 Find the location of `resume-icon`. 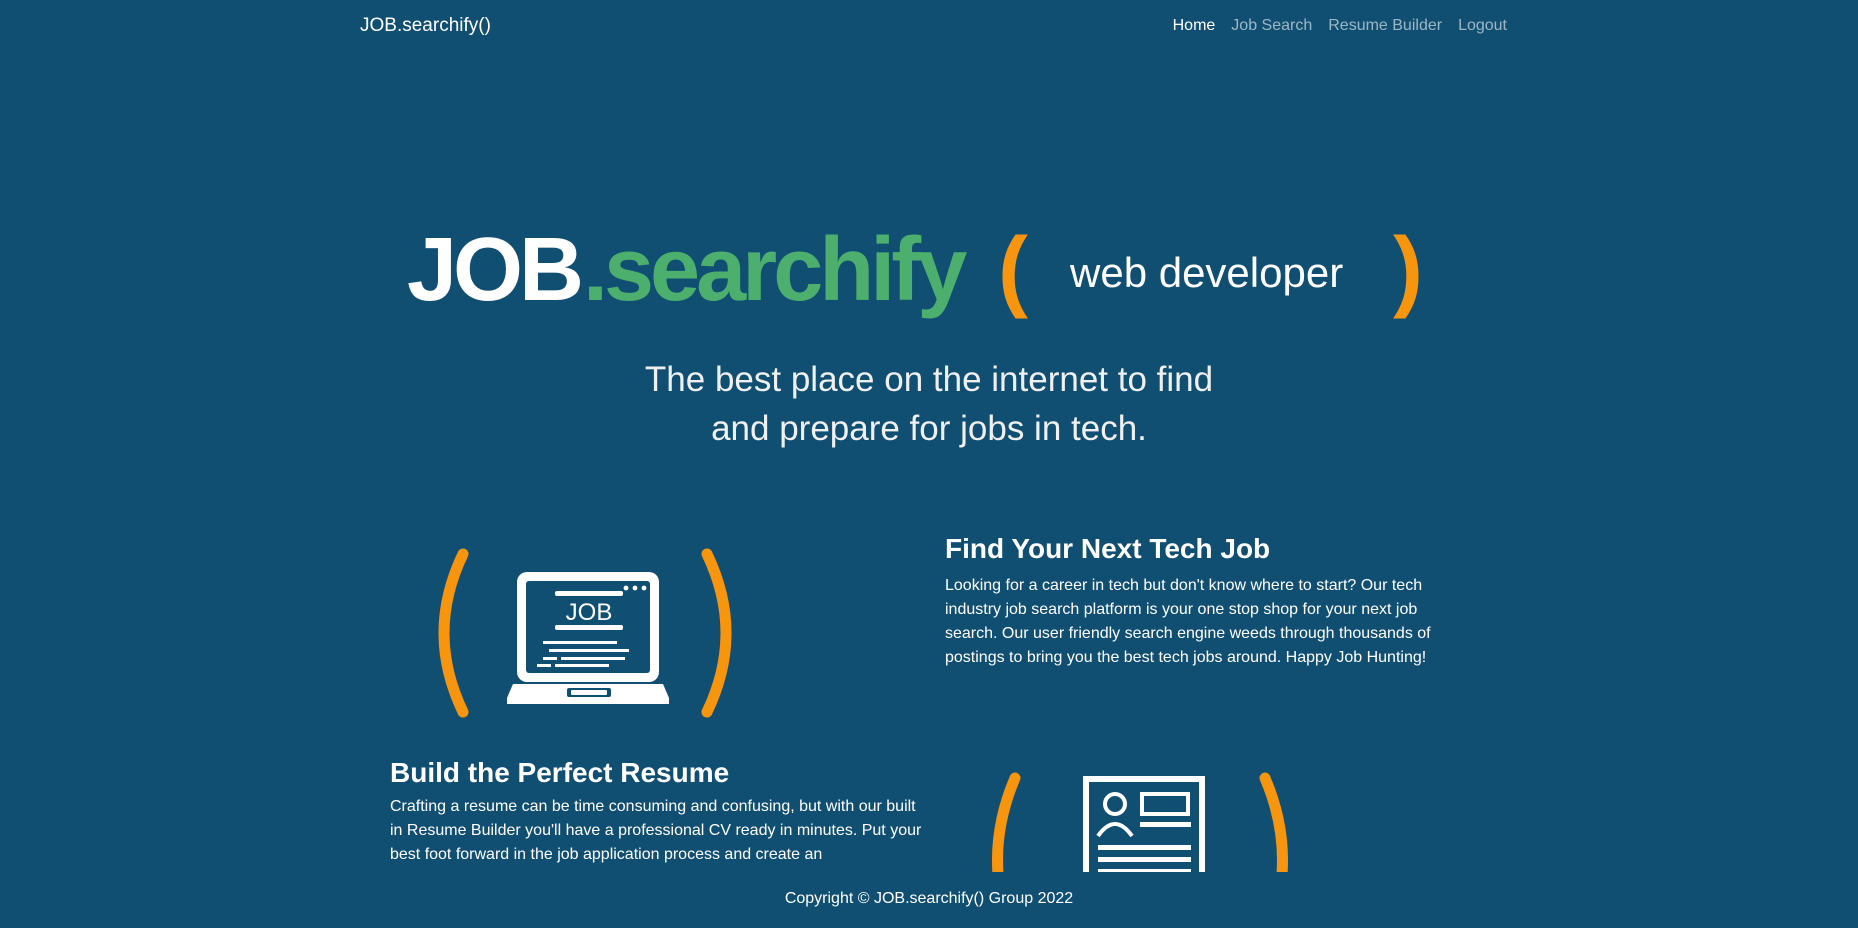

resume-icon is located at coordinates (1140, 816).